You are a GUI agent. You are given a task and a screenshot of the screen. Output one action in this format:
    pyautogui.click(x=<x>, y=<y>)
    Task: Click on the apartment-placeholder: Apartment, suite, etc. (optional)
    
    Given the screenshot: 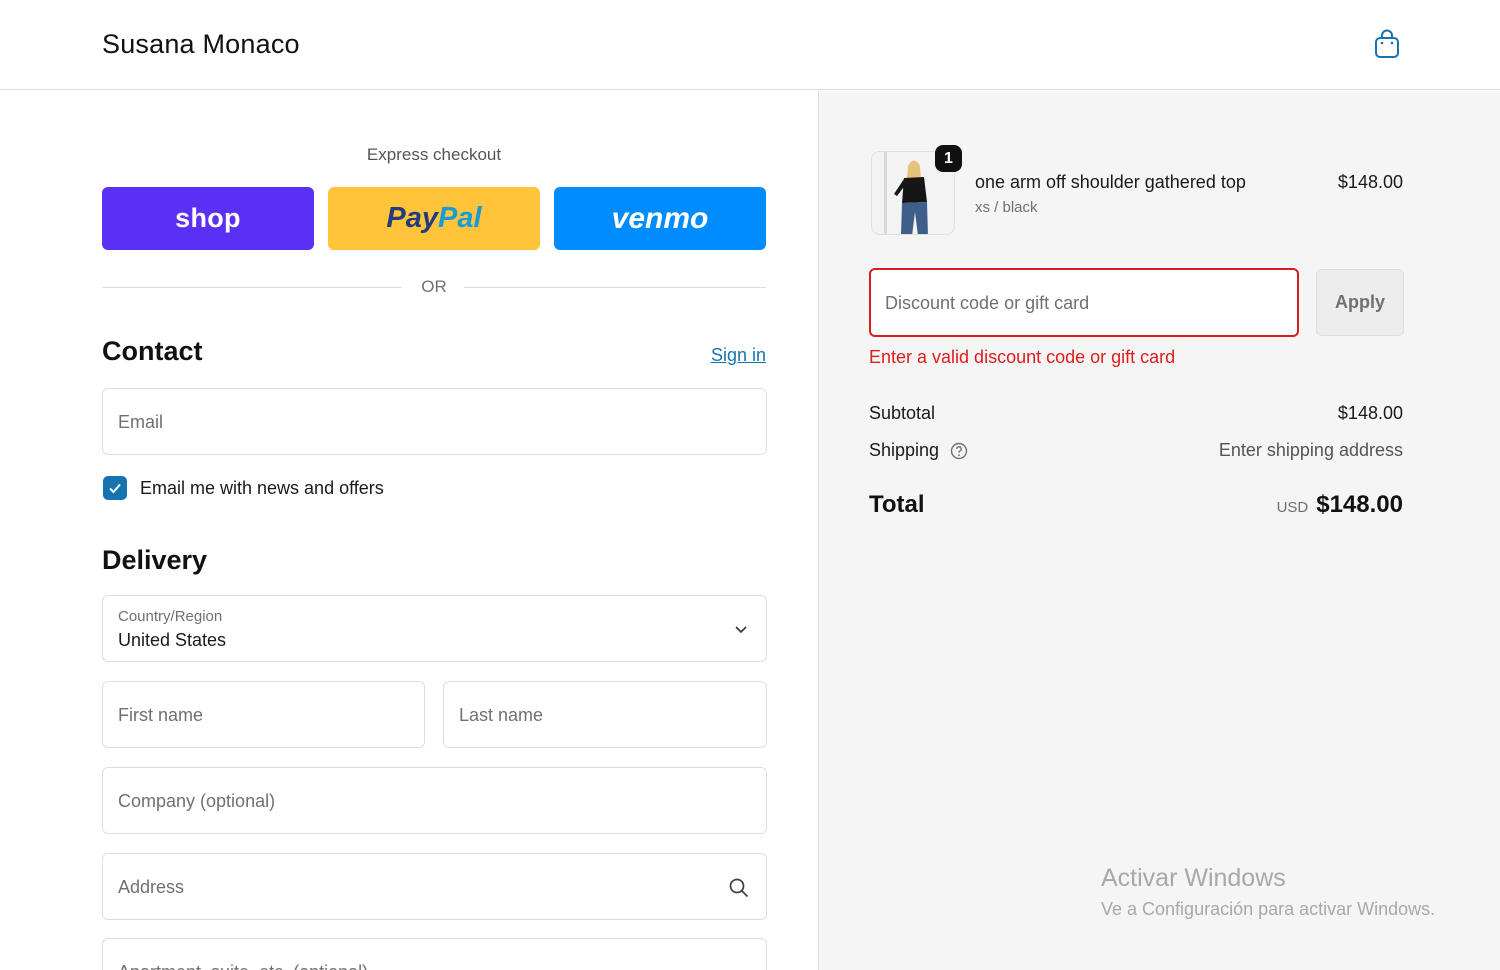 What is the action you would take?
    pyautogui.click(x=243, y=966)
    